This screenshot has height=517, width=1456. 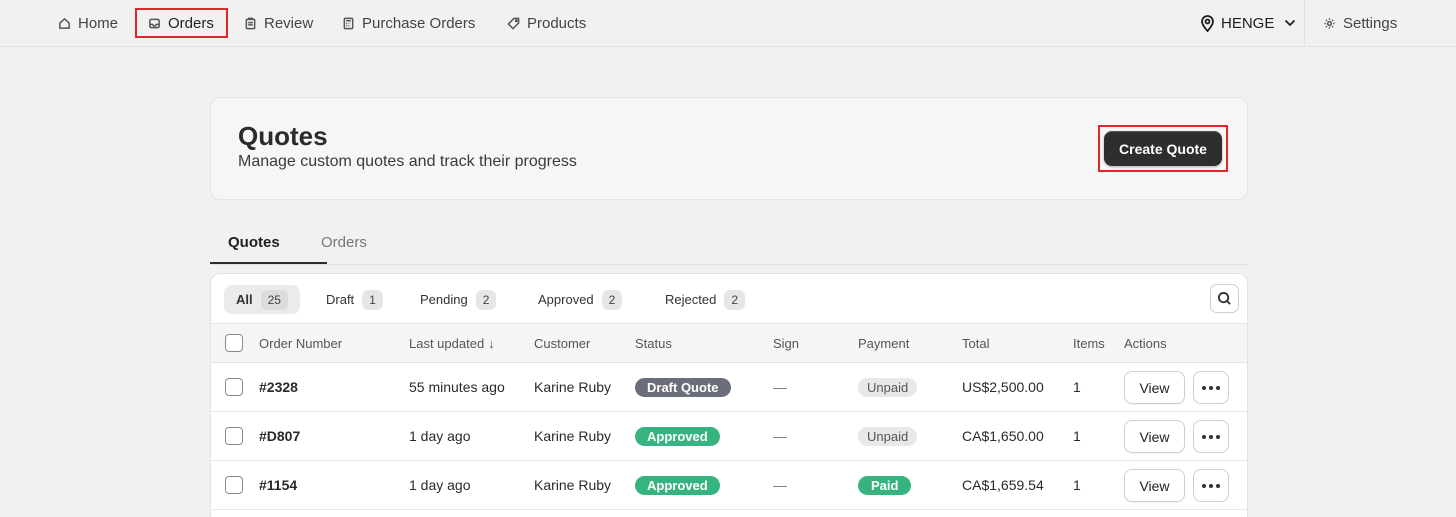 I want to click on filter-all: All 25, so click(x=262, y=299).